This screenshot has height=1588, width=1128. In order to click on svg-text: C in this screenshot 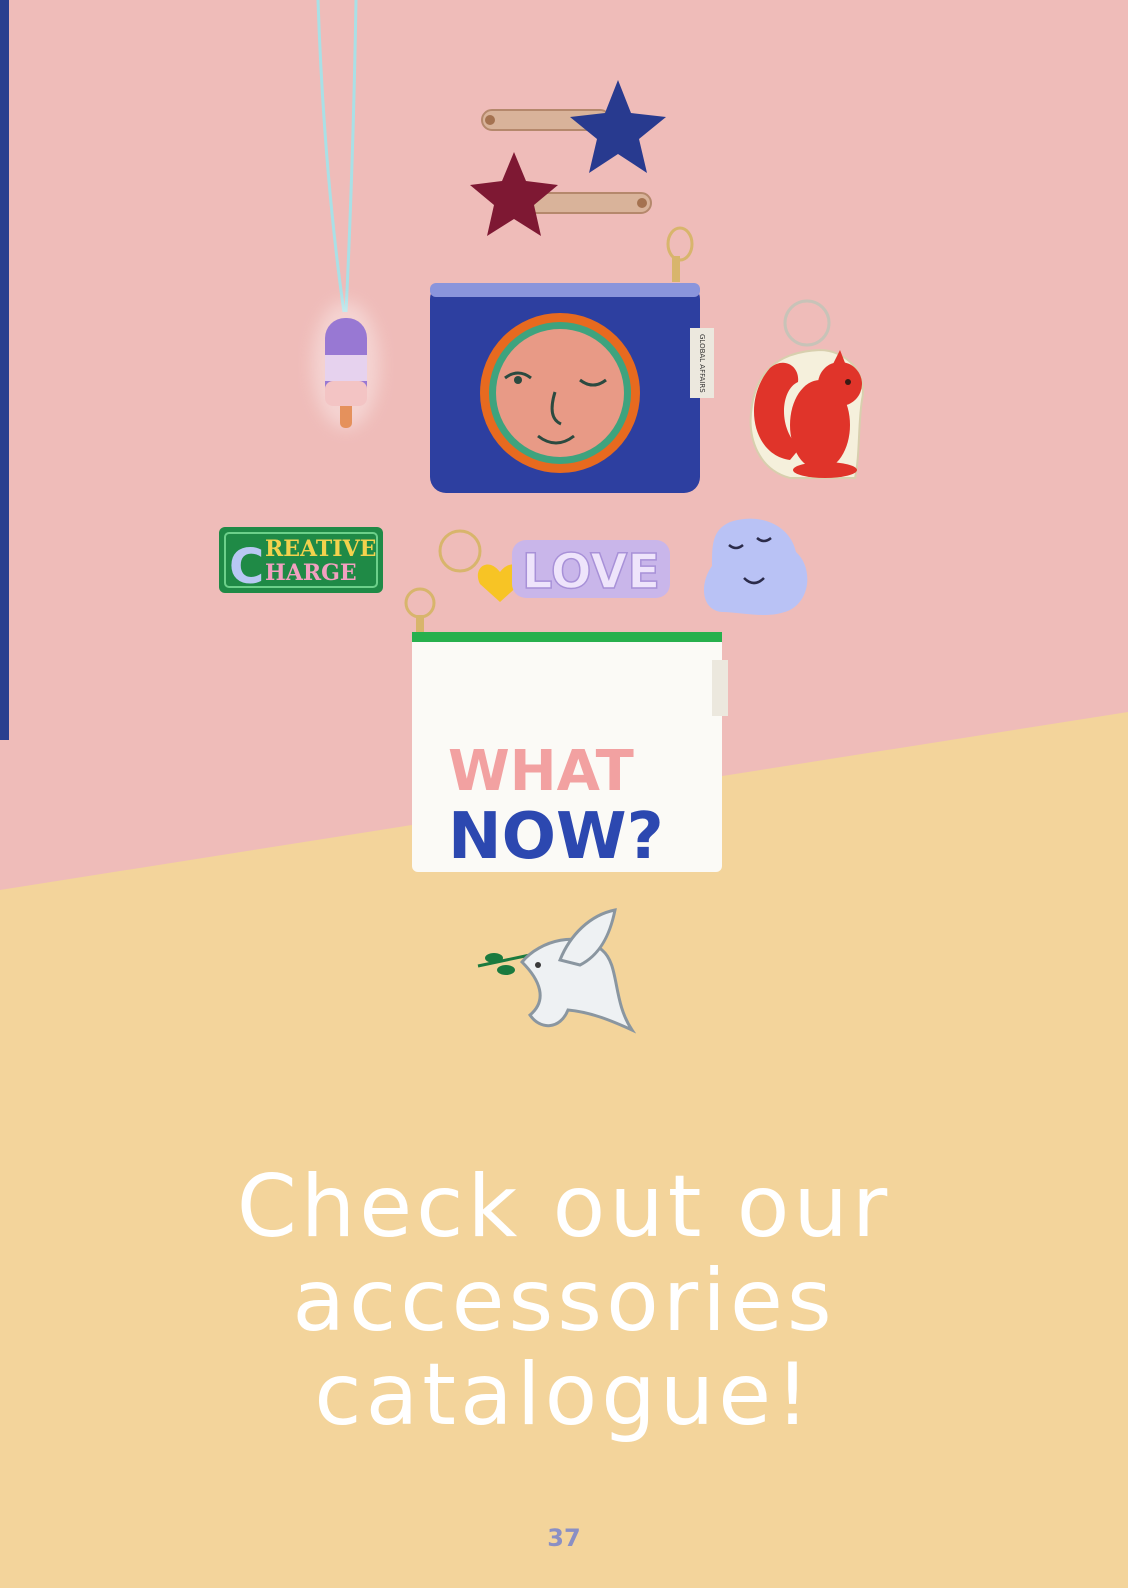, I will do `click(246, 567)`.